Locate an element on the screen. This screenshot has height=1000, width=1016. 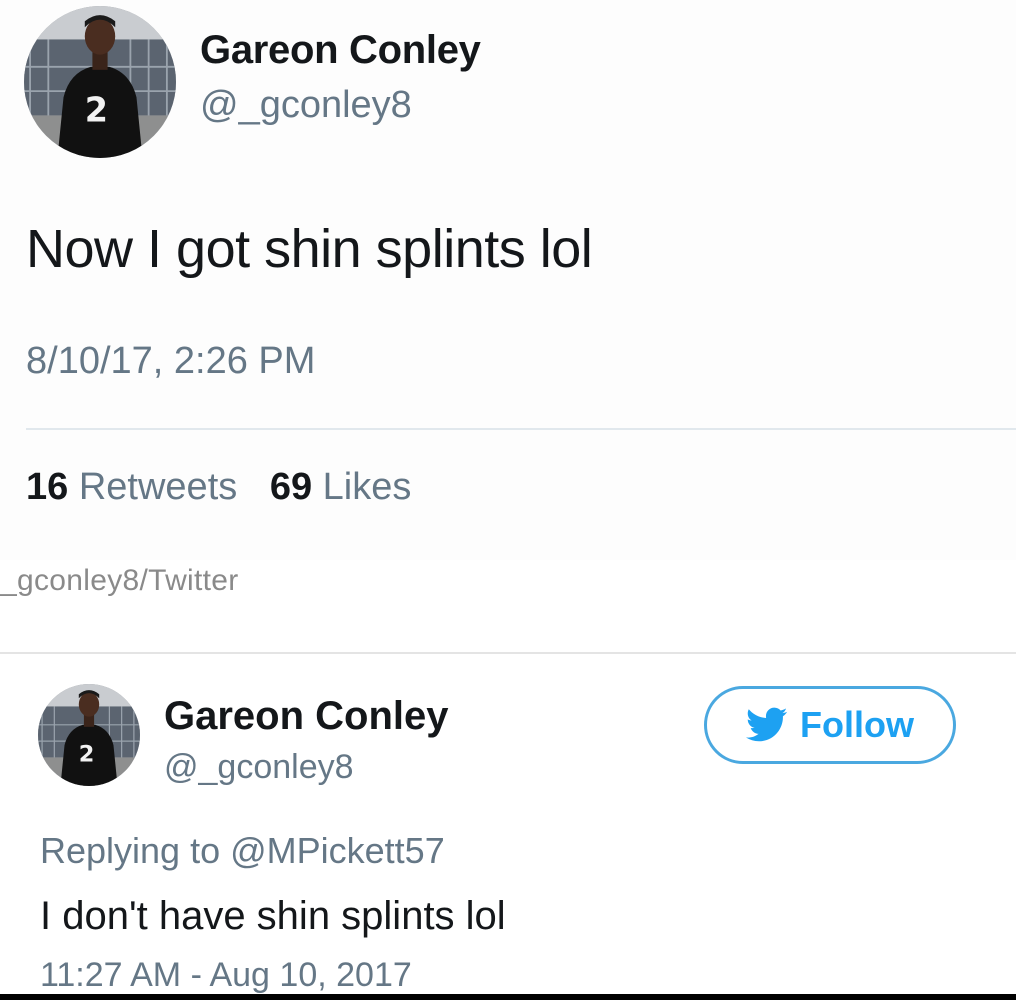
likes-count: 69 is located at coordinates (291, 487).